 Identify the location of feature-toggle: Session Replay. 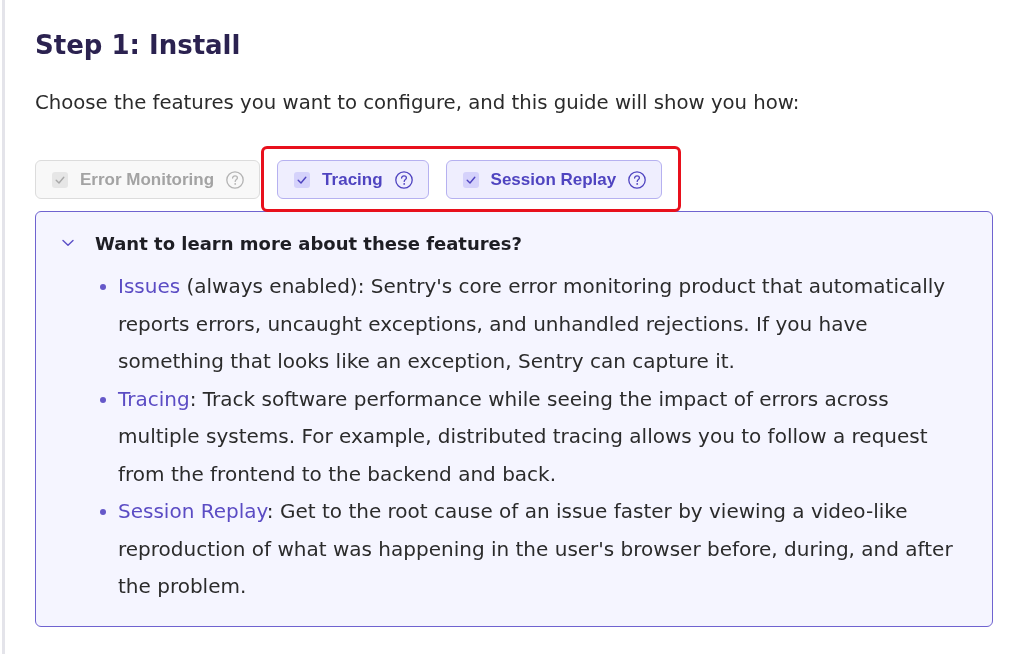
(554, 179).